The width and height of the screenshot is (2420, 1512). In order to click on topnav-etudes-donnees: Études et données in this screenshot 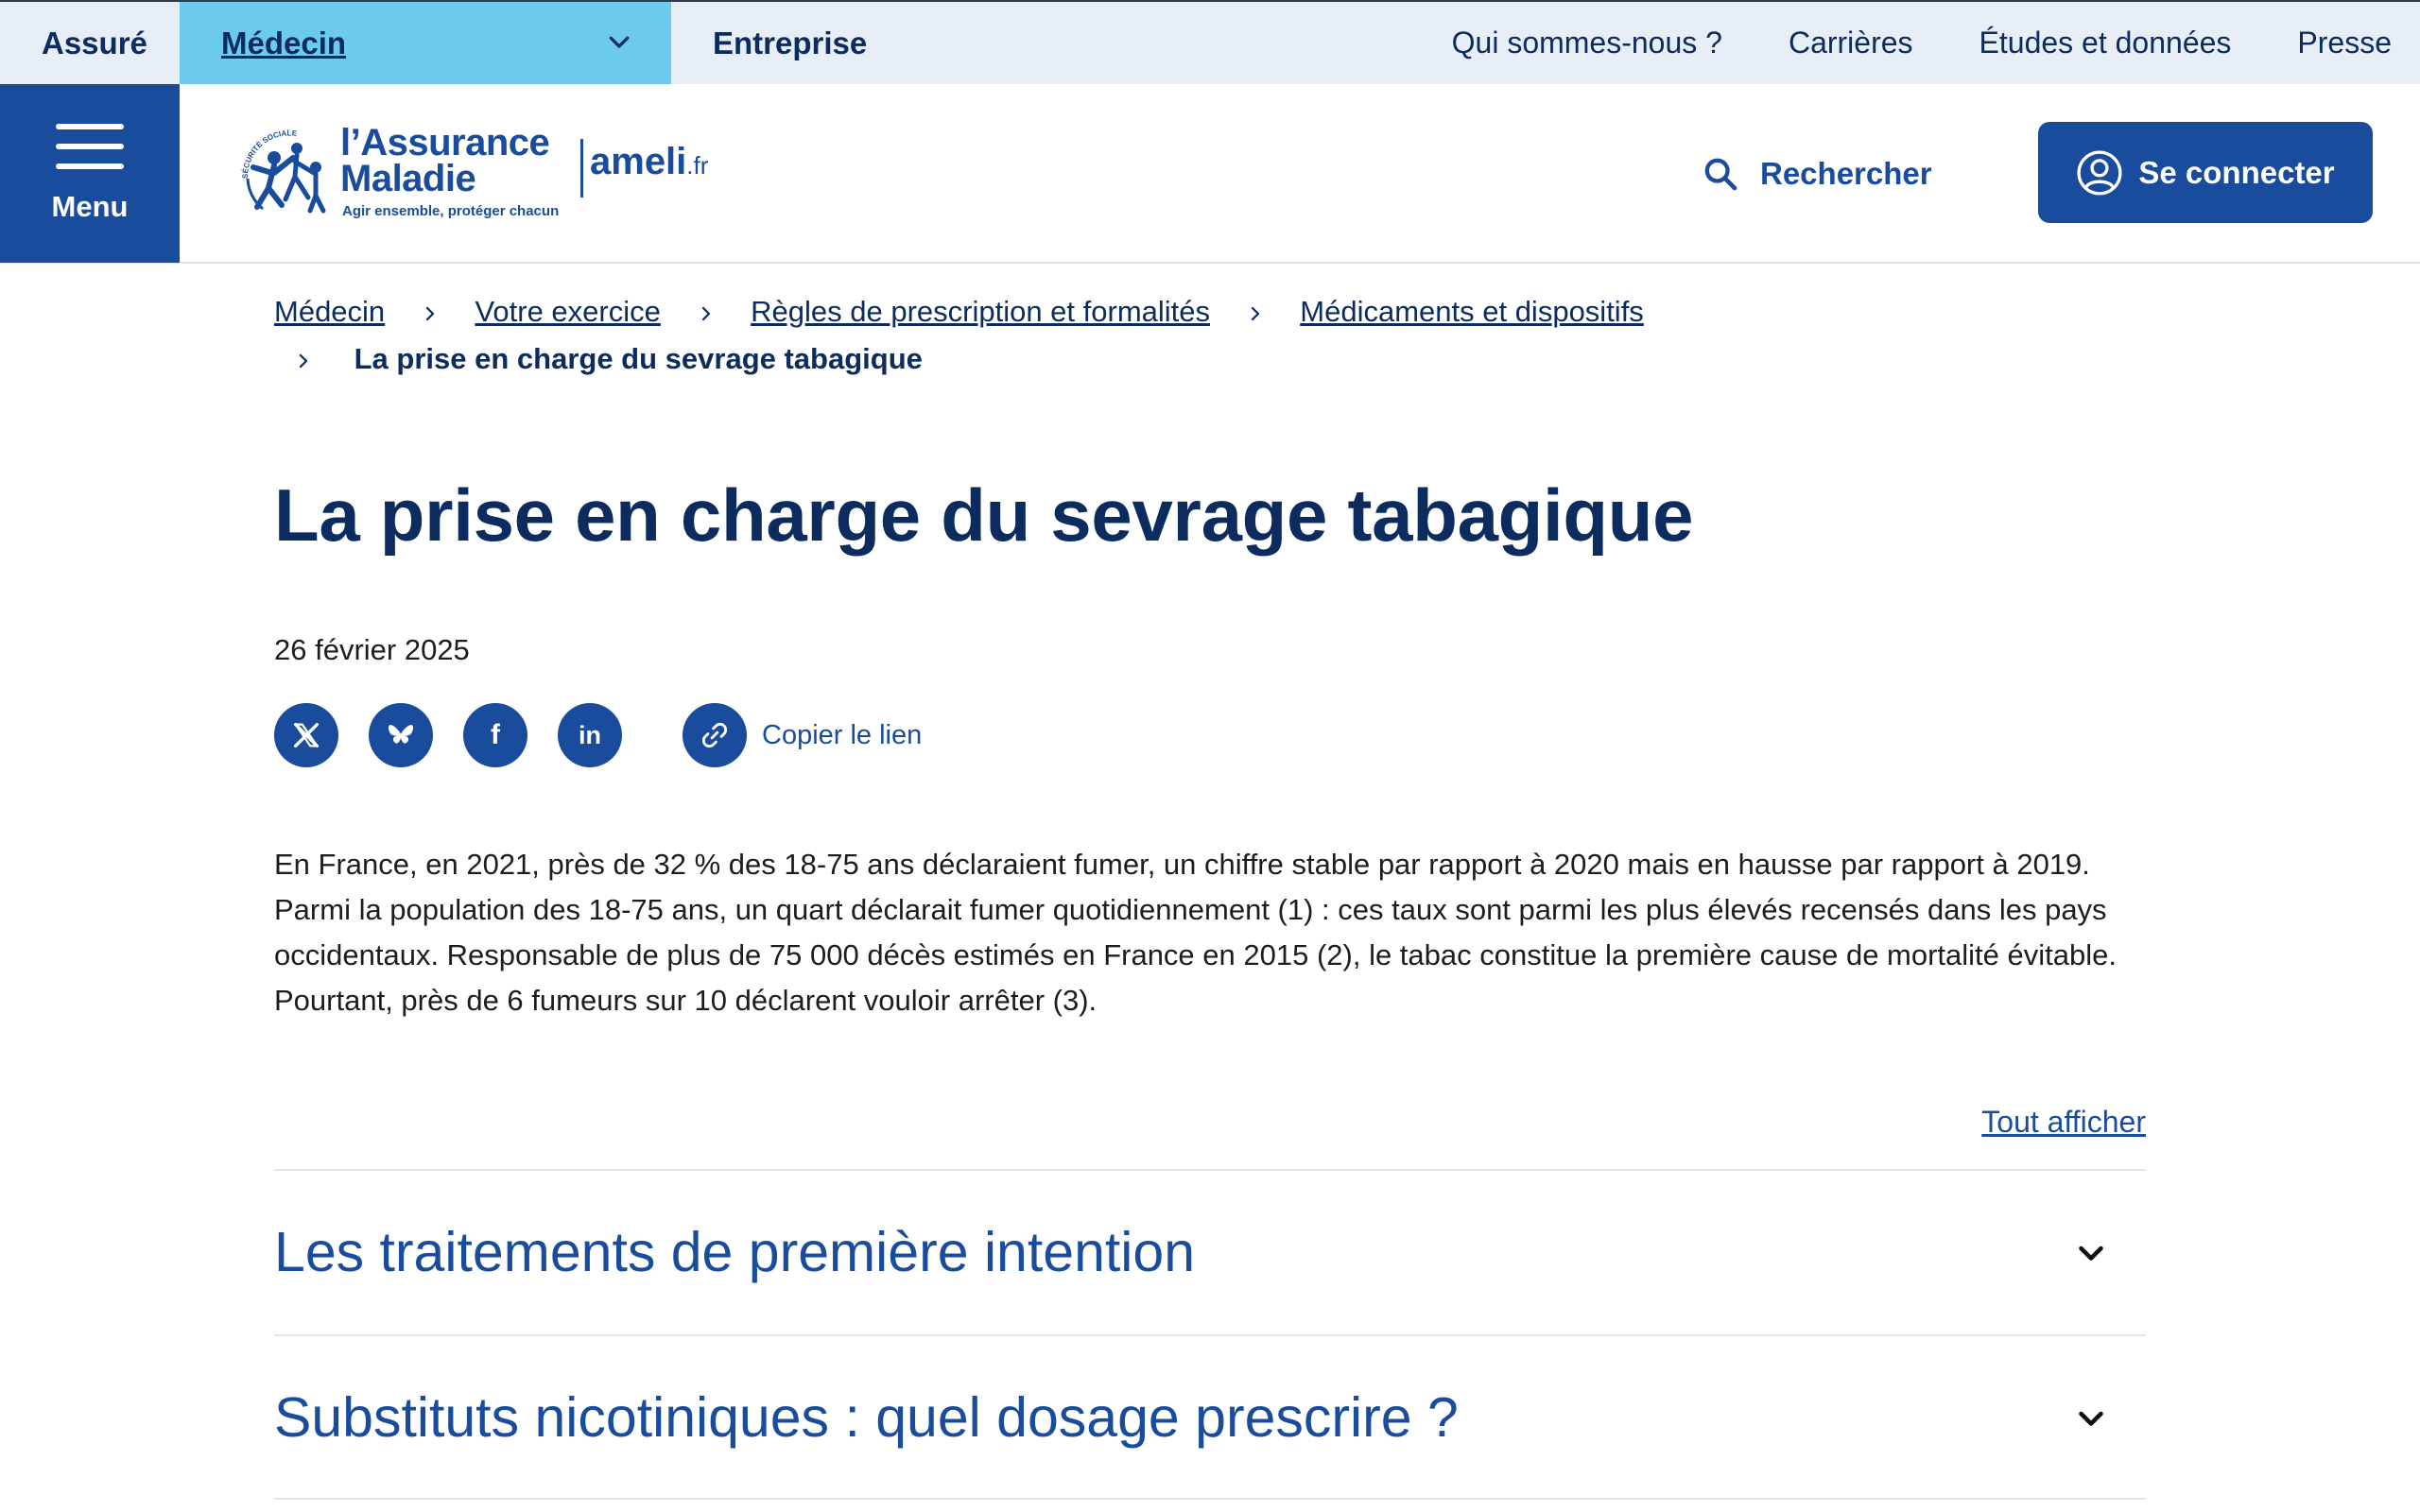, I will do `click(2105, 43)`.